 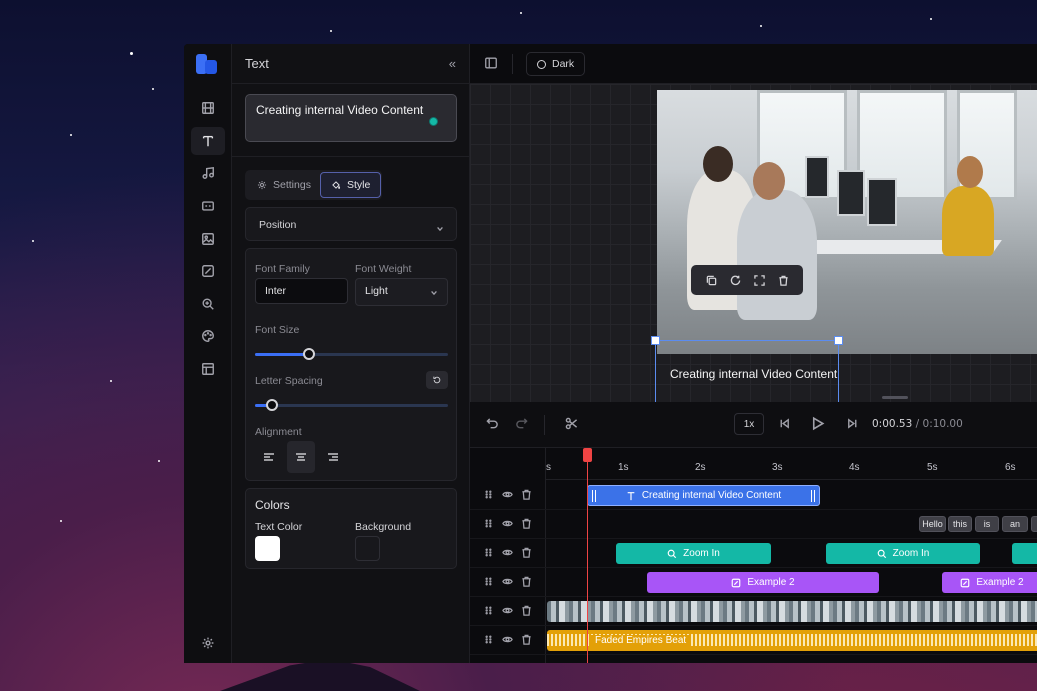 I want to click on background-color-swatch, so click(x=367, y=548).